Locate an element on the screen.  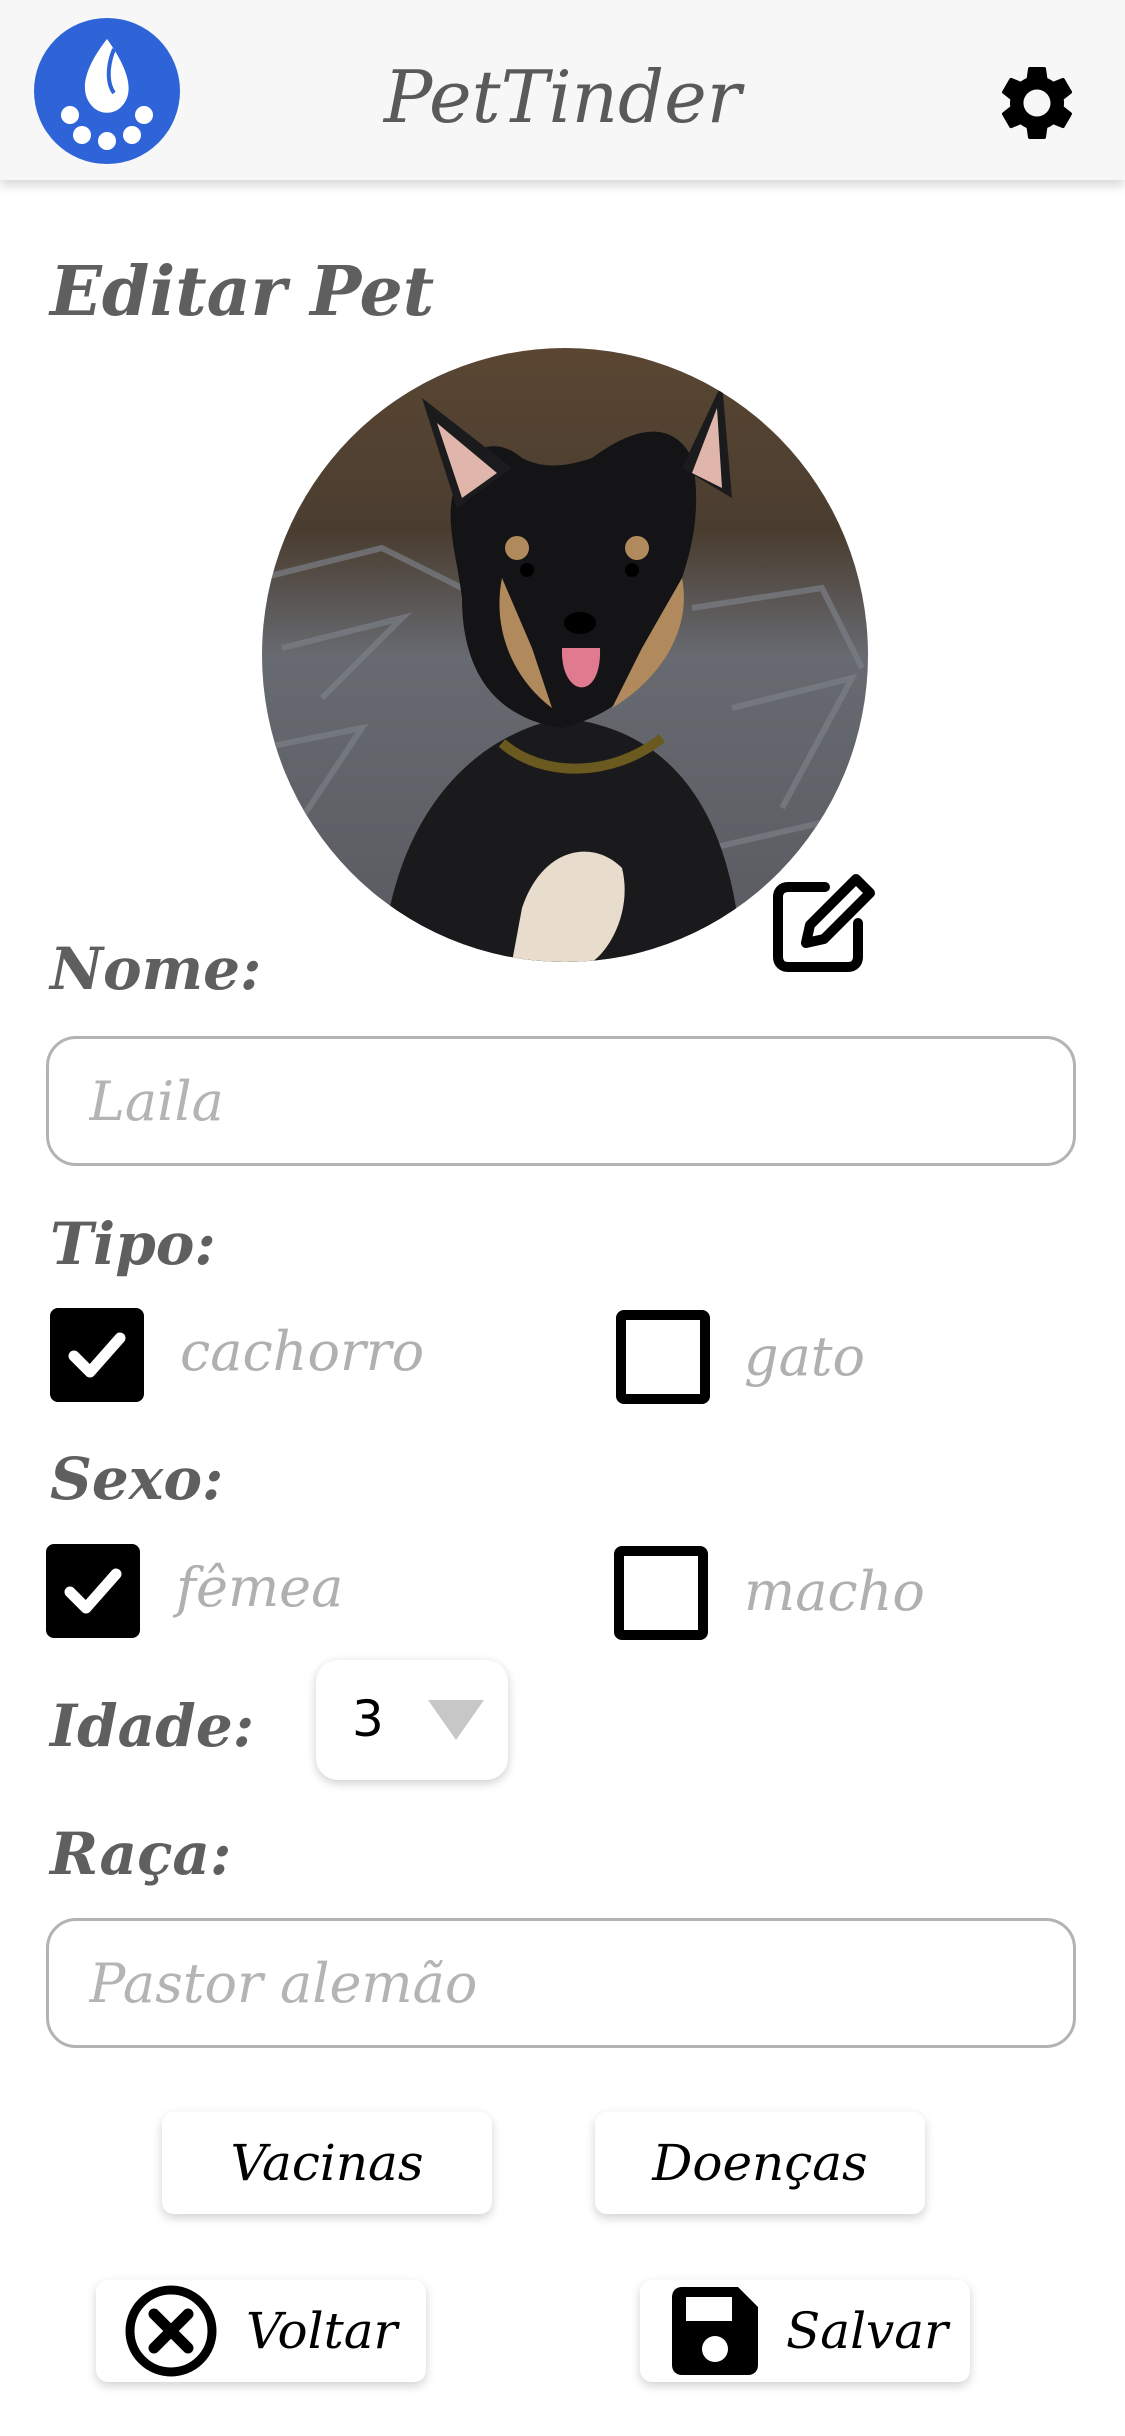
name-label: Nome: is located at coordinates (156, 969).